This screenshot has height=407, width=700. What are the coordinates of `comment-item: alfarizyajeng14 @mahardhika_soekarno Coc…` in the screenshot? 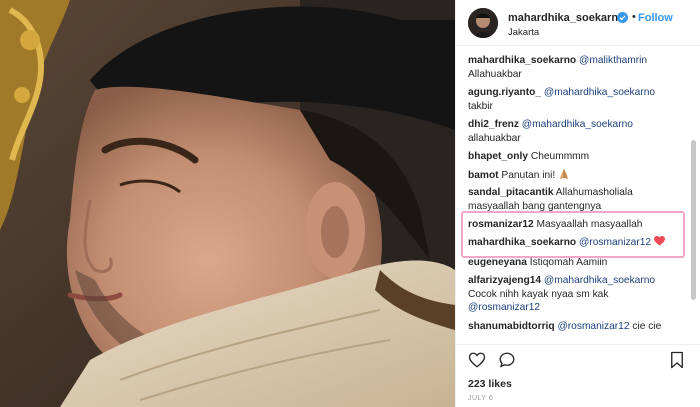 It's located at (578, 294).